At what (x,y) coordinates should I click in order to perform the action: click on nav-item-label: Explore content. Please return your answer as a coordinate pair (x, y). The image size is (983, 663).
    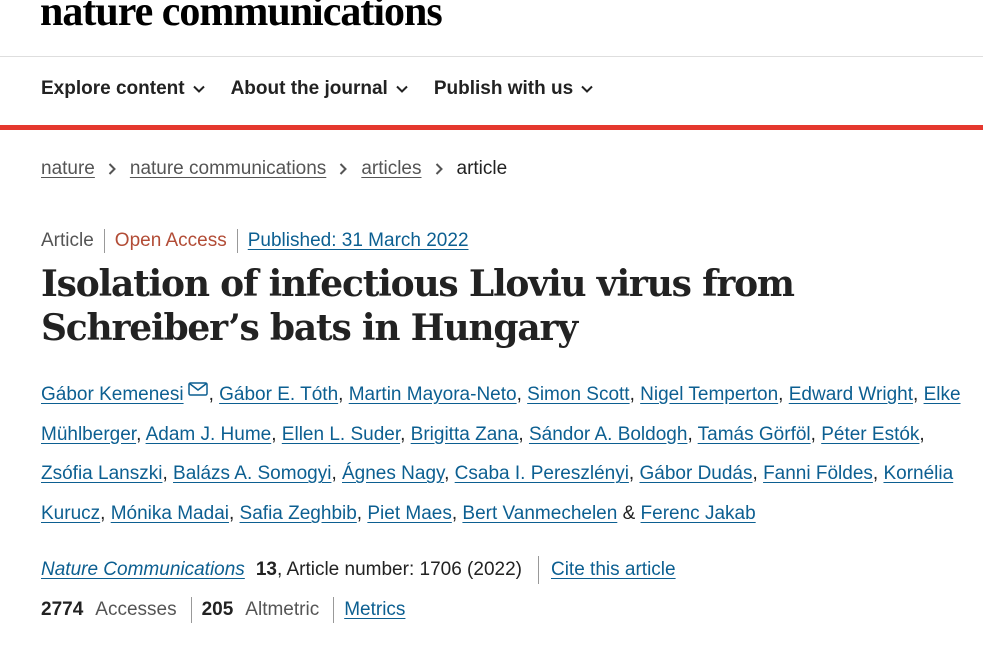
    Looking at the image, I should click on (113, 88).